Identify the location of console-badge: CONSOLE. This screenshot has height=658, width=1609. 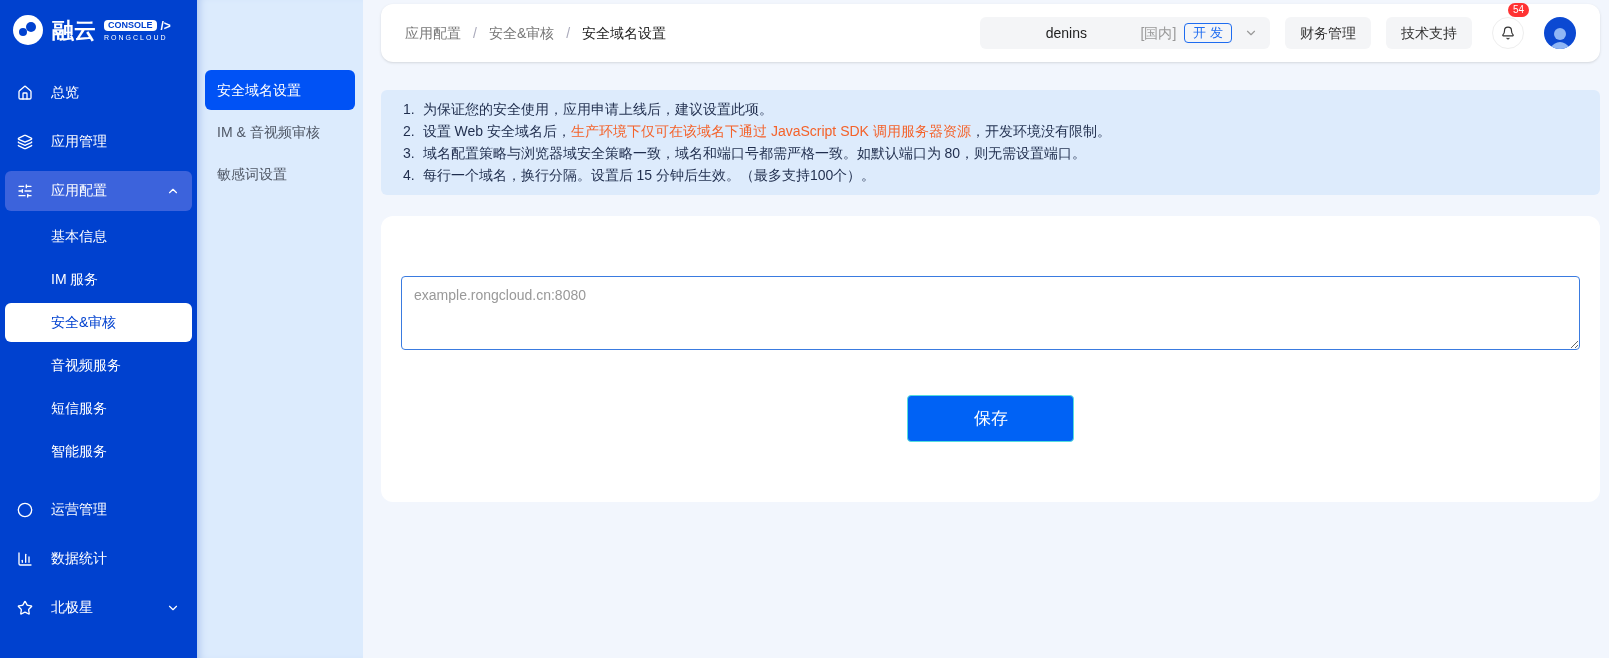
(130, 25).